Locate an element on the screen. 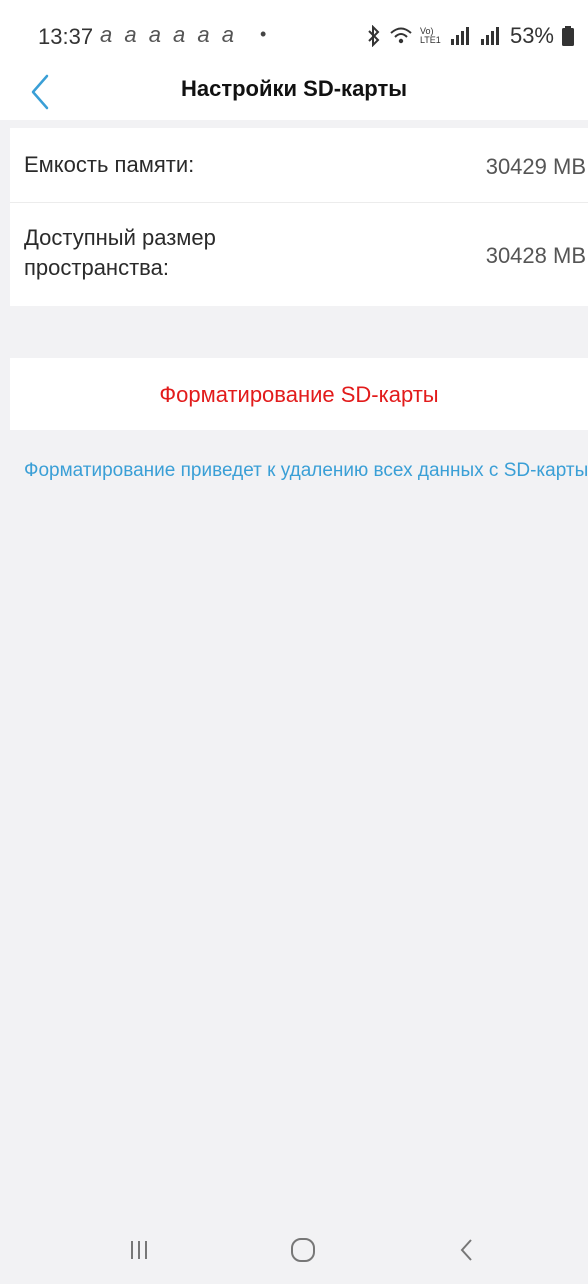 The height and width of the screenshot is (1284, 588). battery-icon is located at coordinates (568, 36).